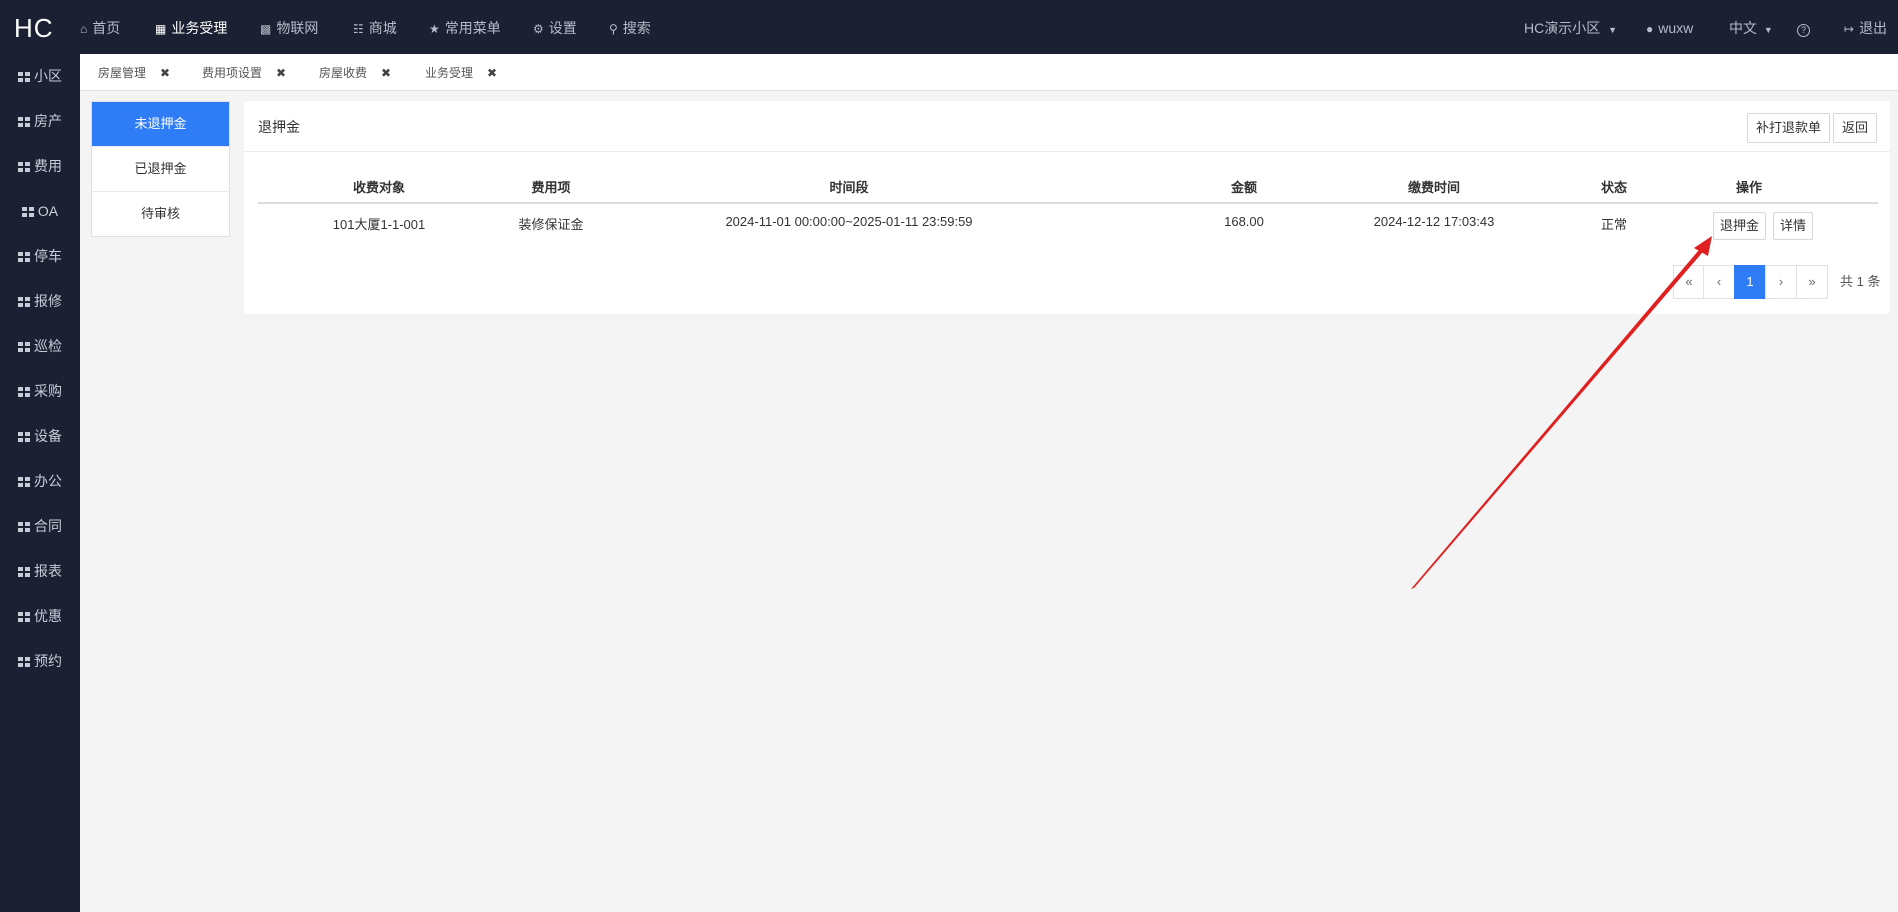 This screenshot has height=912, width=1898. I want to click on nav-search: ⚲ 搜索, so click(630, 27).